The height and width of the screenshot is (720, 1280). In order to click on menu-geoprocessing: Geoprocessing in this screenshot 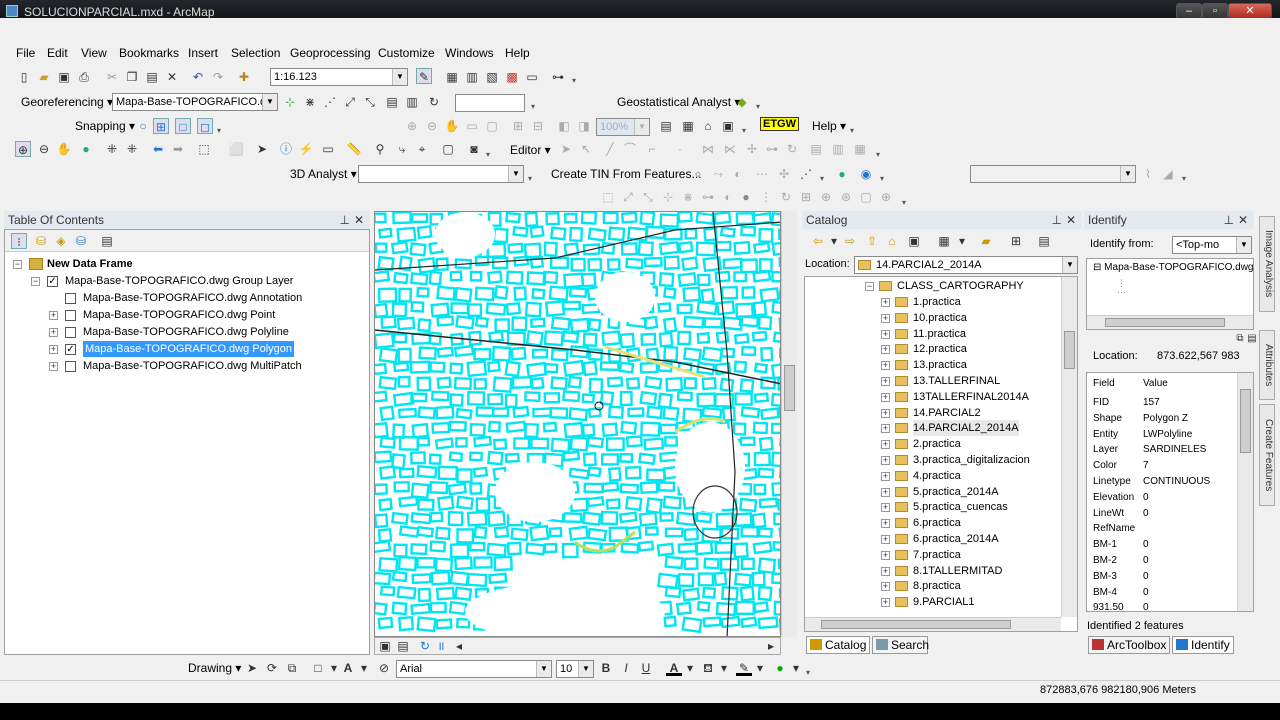, I will do `click(330, 53)`.